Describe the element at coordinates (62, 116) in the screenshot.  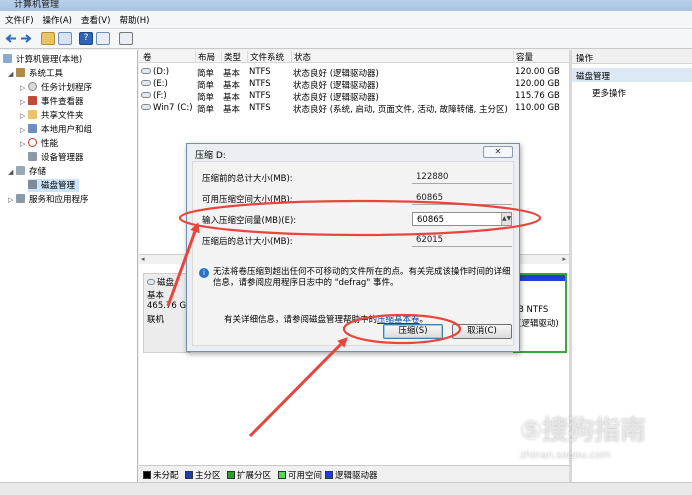
I see `tree-label: 共享文件夹` at that location.